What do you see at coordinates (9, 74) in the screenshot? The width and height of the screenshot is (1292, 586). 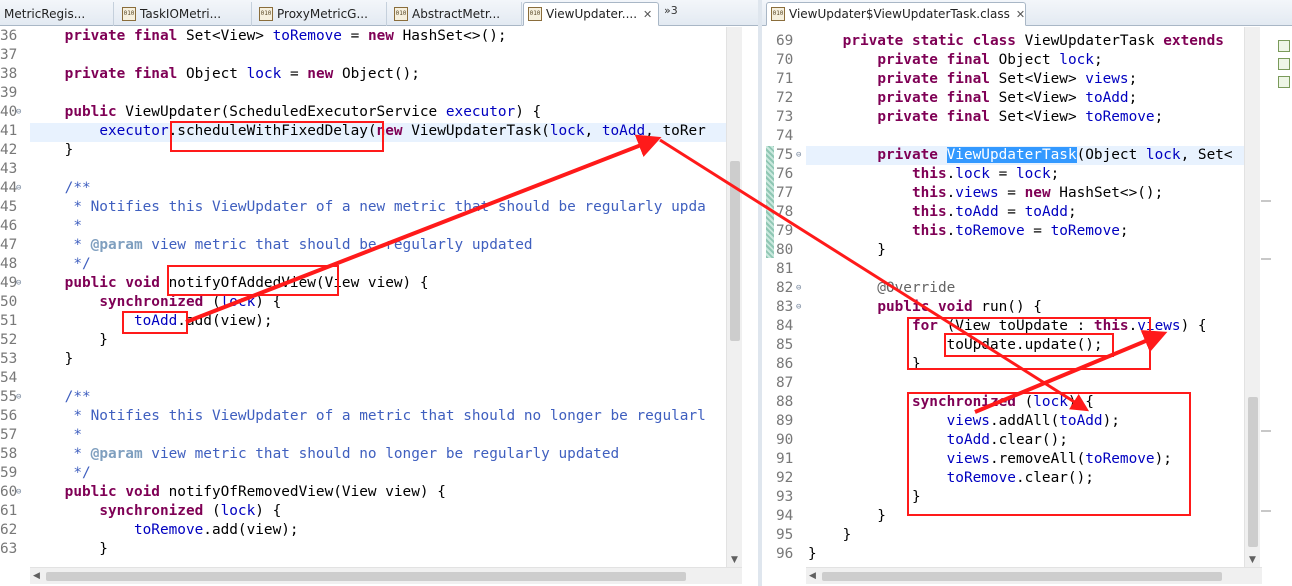 I see `line-number: 38` at bounding box center [9, 74].